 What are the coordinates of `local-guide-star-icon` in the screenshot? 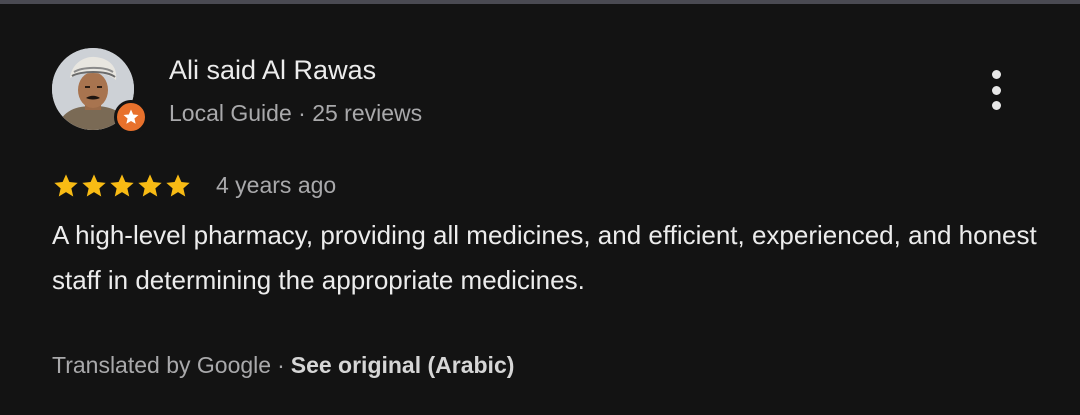 It's located at (131, 116).